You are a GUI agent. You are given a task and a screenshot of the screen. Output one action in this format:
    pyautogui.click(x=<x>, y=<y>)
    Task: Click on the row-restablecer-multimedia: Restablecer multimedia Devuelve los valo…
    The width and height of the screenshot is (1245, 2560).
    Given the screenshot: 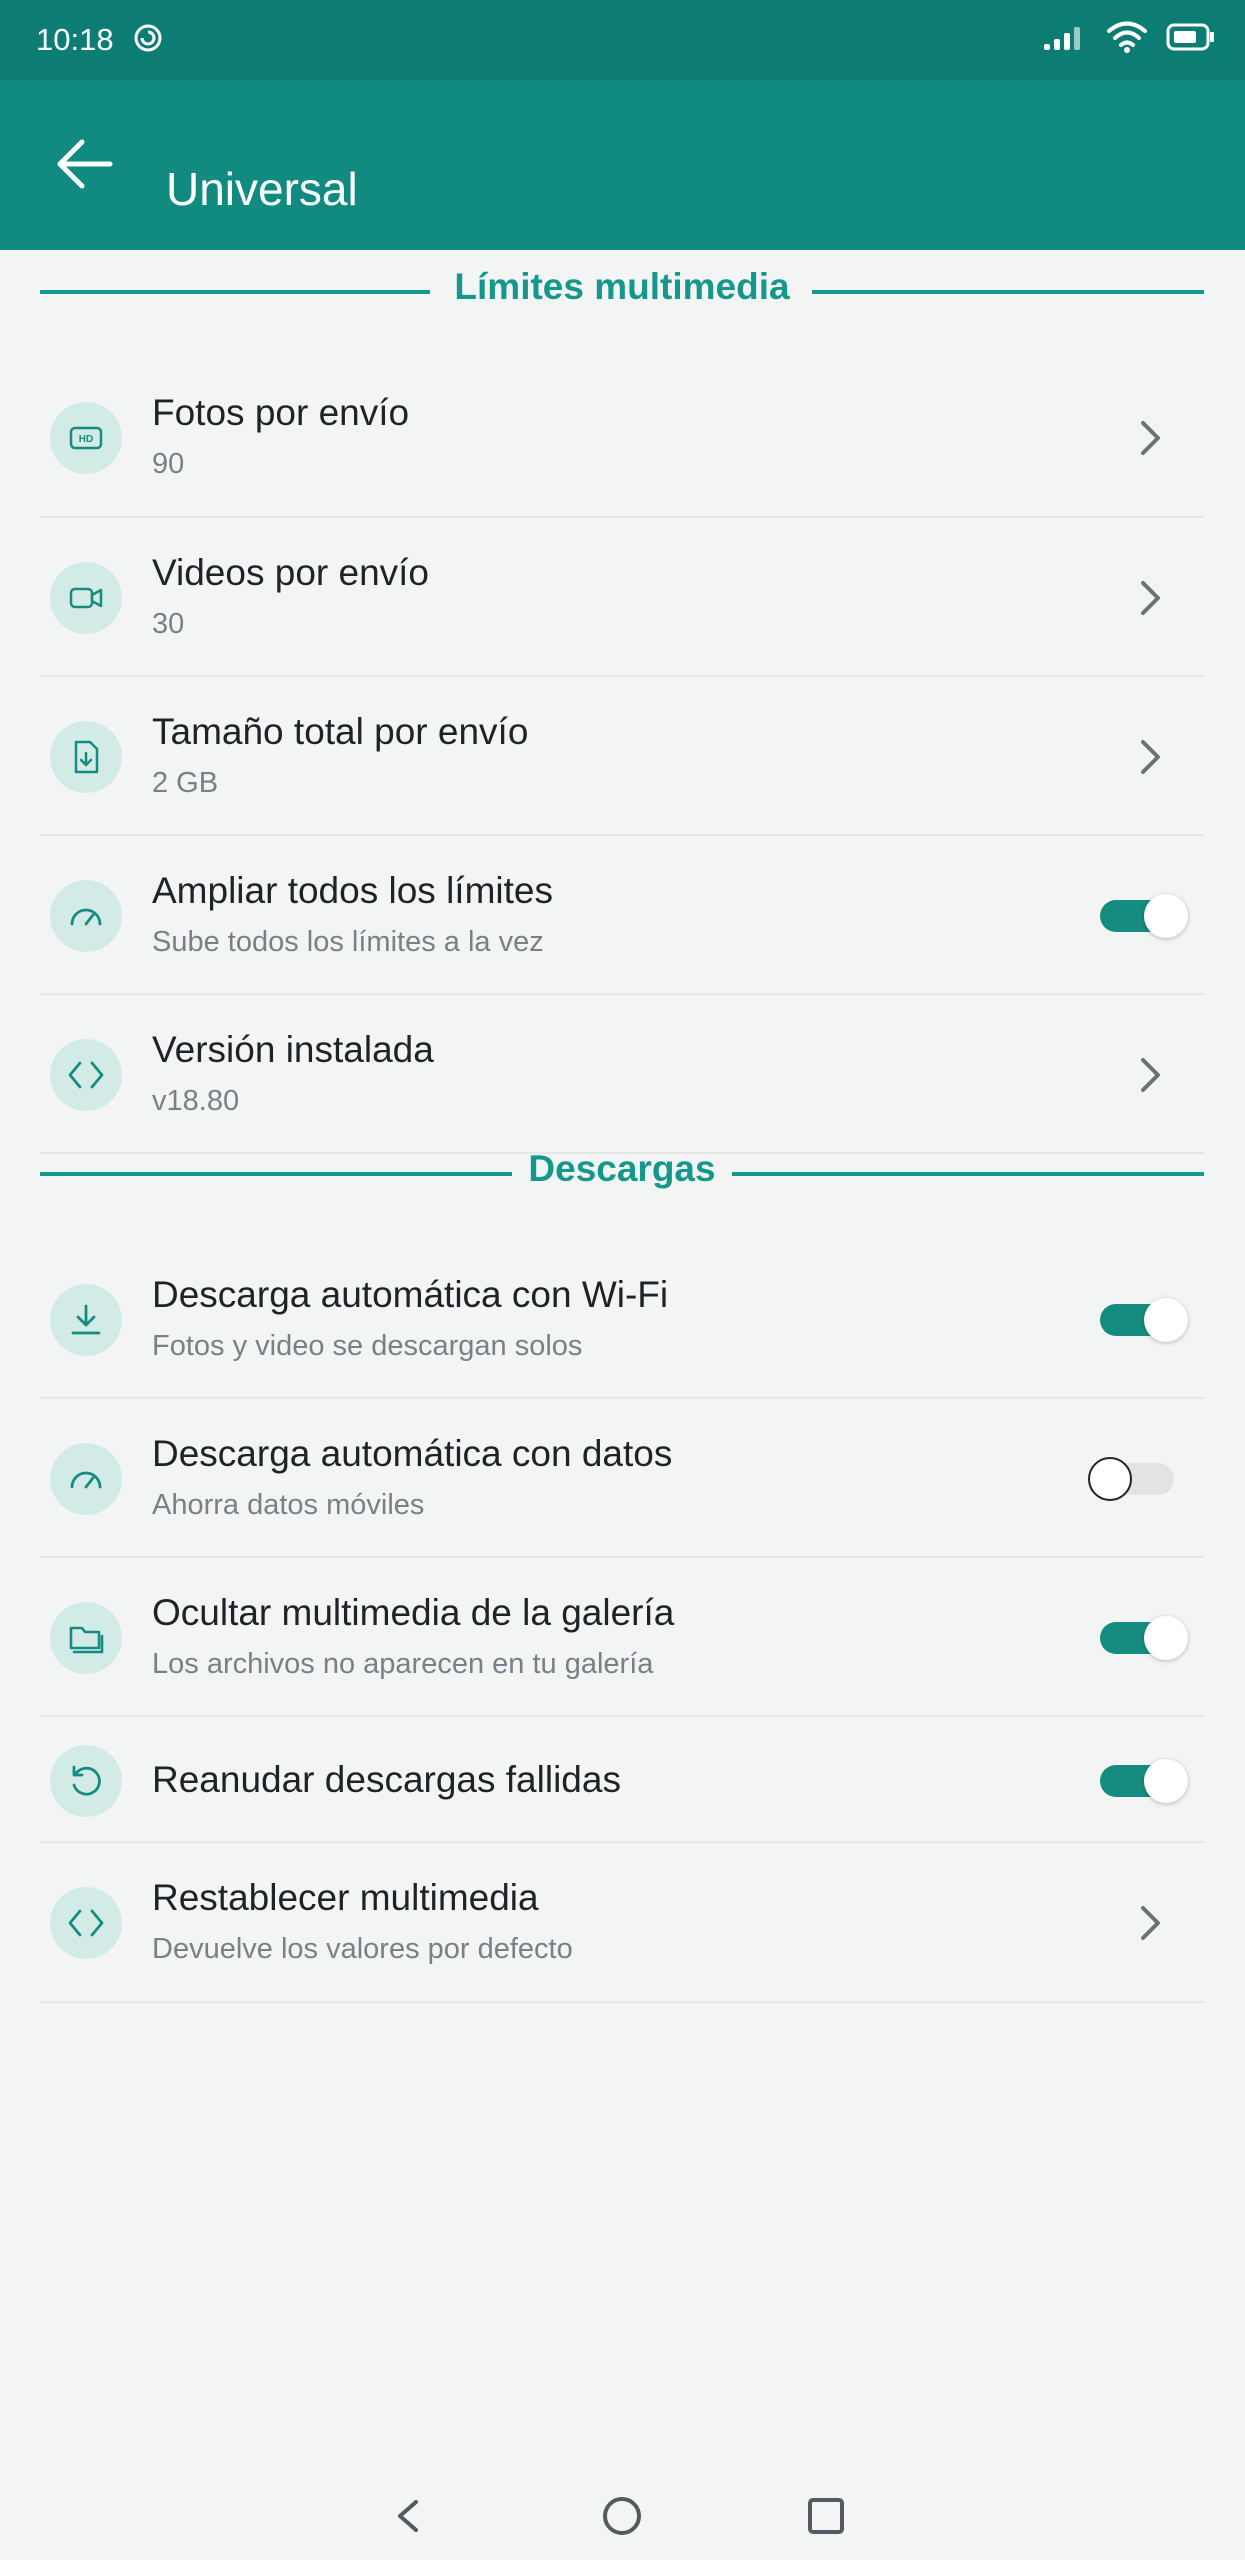 What is the action you would take?
    pyautogui.click(x=622, y=1923)
    